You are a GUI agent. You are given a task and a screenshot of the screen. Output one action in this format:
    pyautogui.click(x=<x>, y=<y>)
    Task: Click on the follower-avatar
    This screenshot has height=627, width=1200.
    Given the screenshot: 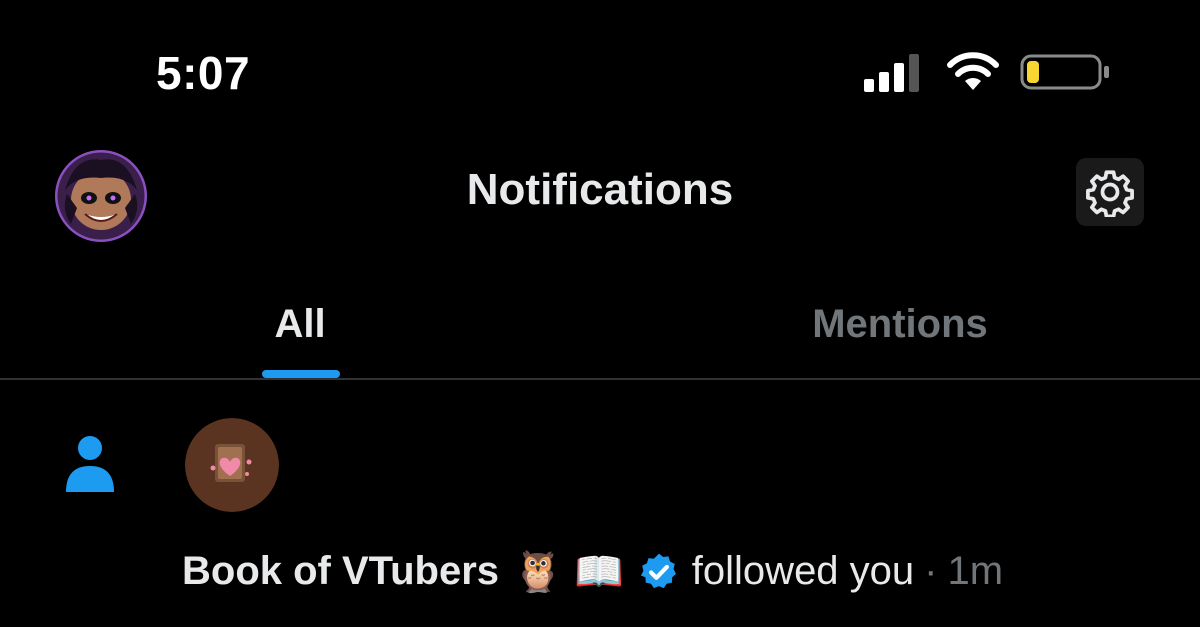 What is the action you would take?
    pyautogui.click(x=232, y=465)
    